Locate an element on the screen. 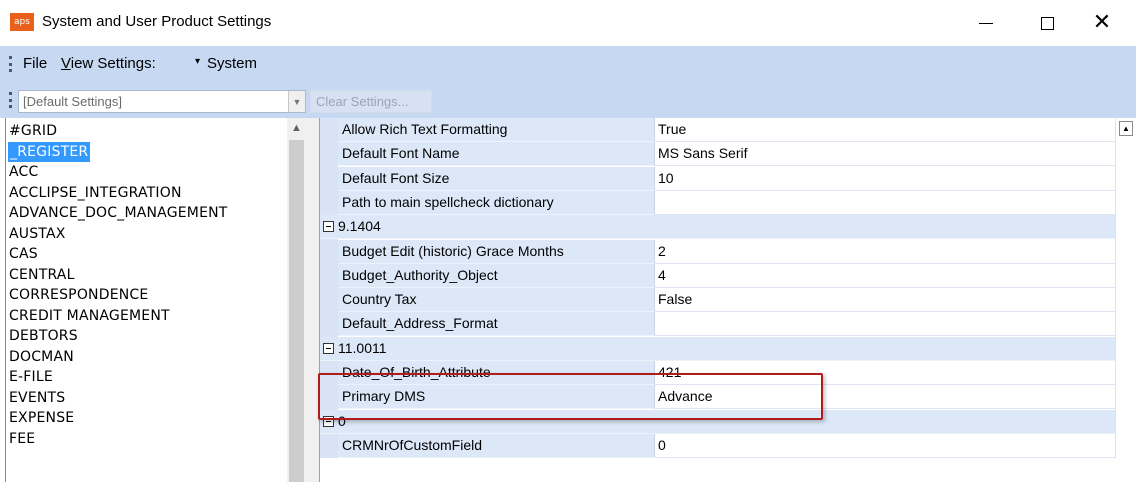 This screenshot has width=1136, height=482. minimize-icon is located at coordinates (986, 23).